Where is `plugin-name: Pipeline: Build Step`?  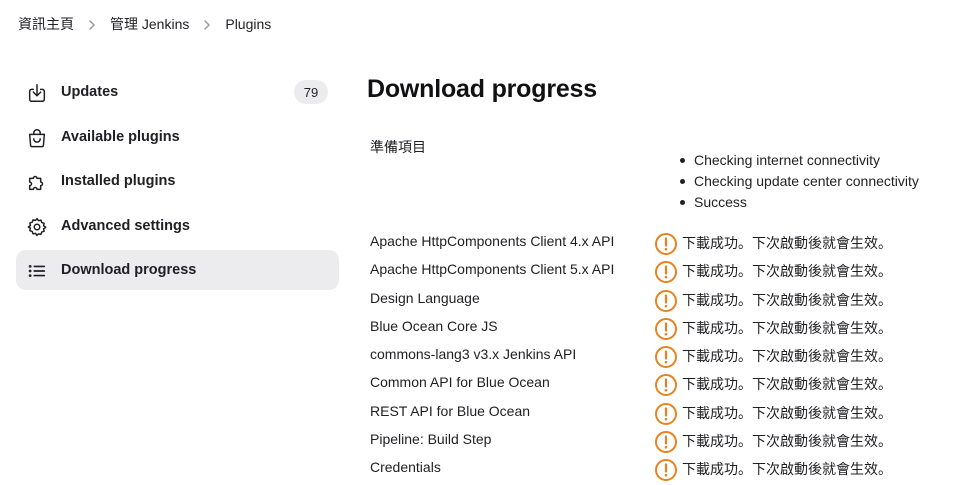
plugin-name: Pipeline: Build Step is located at coordinates (431, 439).